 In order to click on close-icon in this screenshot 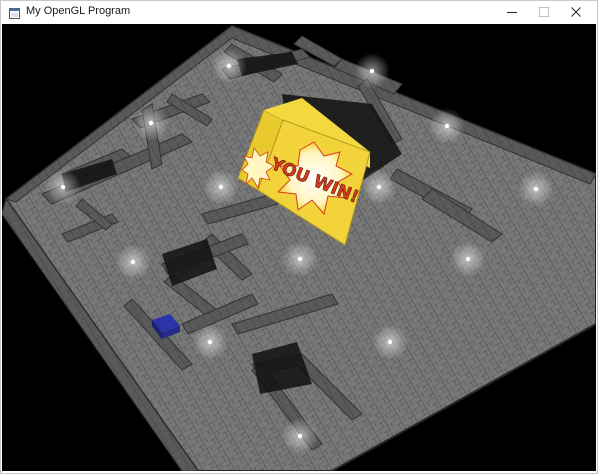, I will do `click(576, 12)`.